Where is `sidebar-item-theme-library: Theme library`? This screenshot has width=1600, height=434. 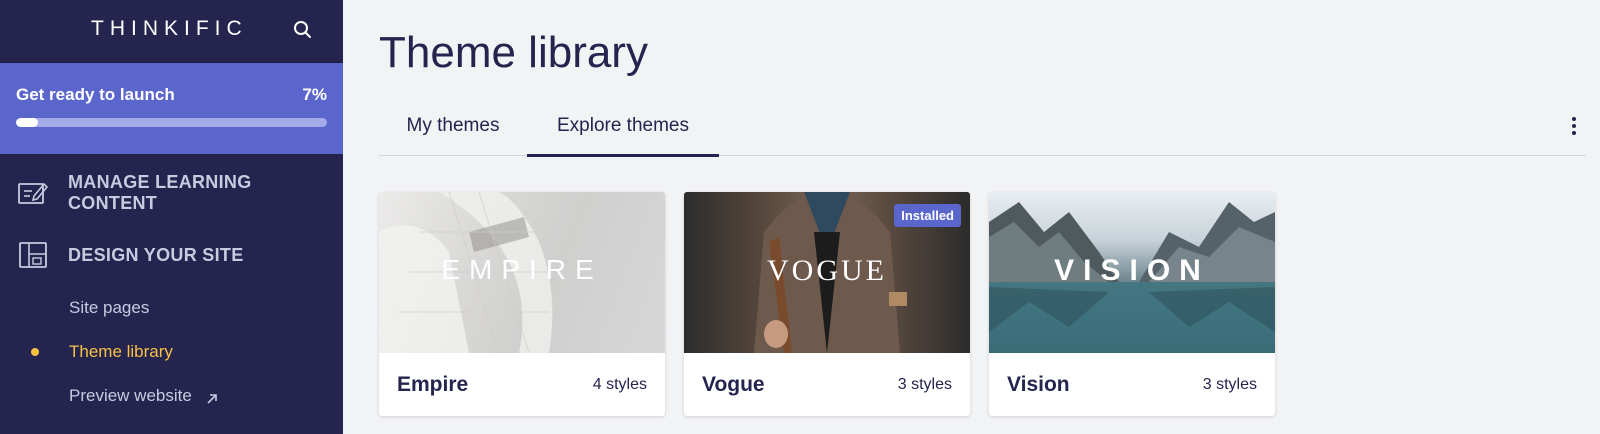
sidebar-item-theme-library: Theme library is located at coordinates (171, 352).